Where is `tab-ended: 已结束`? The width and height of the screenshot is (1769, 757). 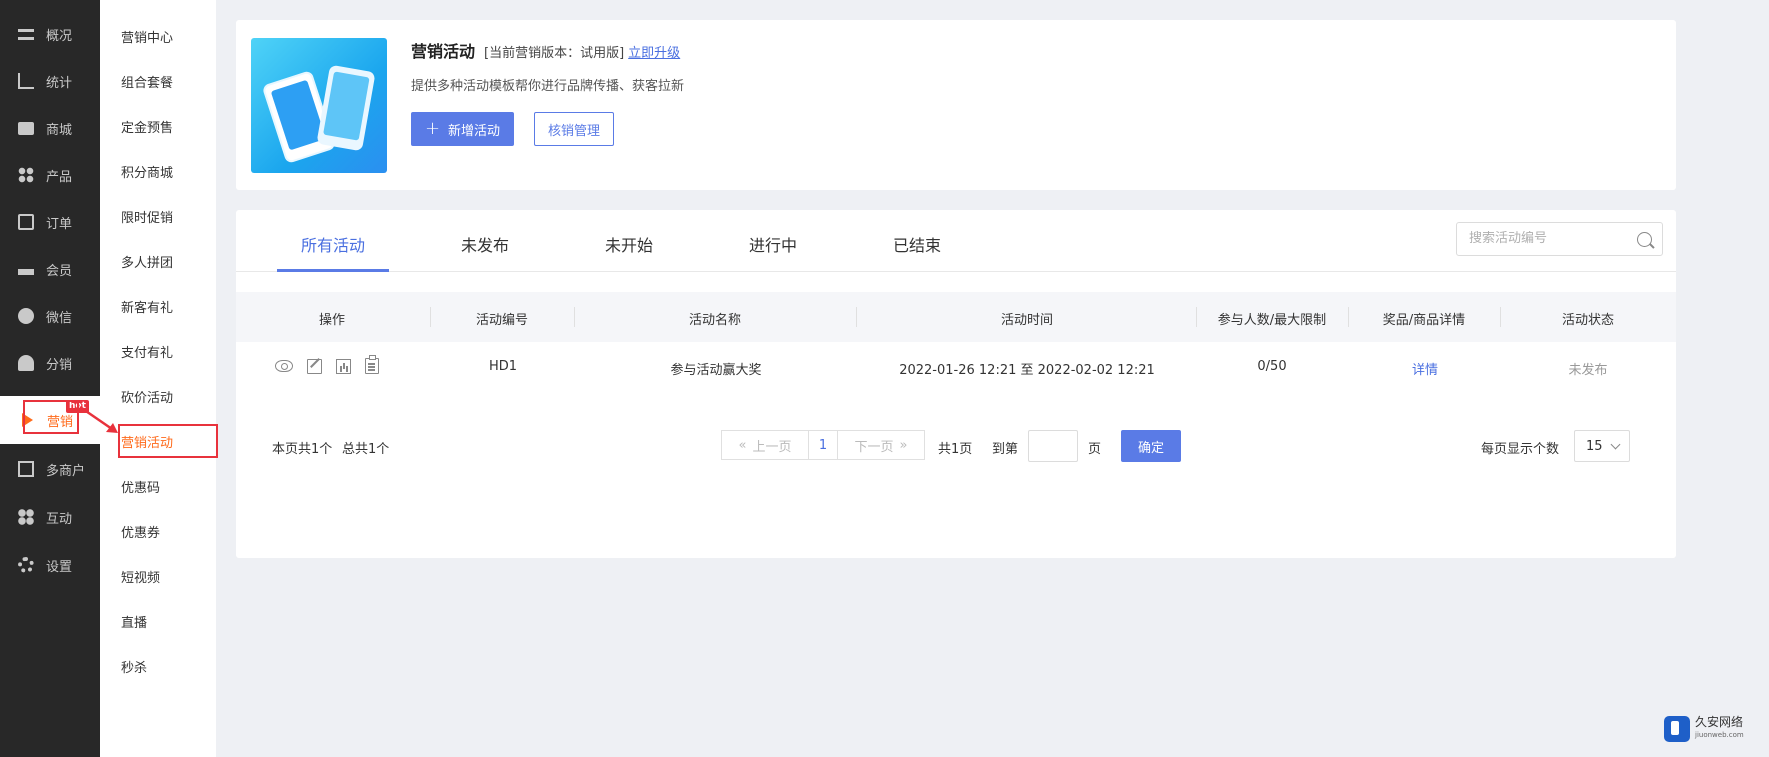 tab-ended: 已结束 is located at coordinates (917, 244).